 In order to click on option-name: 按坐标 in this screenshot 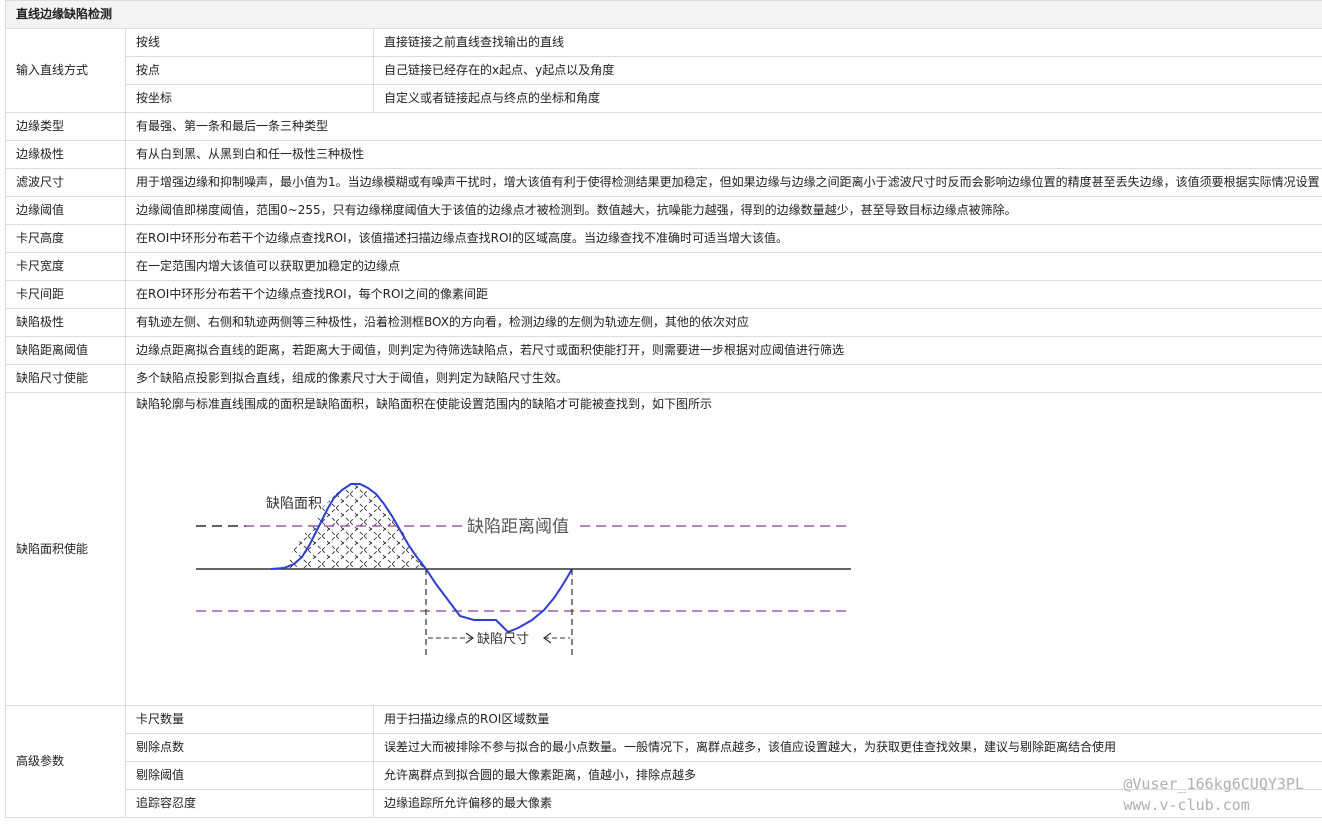, I will do `click(249, 98)`.